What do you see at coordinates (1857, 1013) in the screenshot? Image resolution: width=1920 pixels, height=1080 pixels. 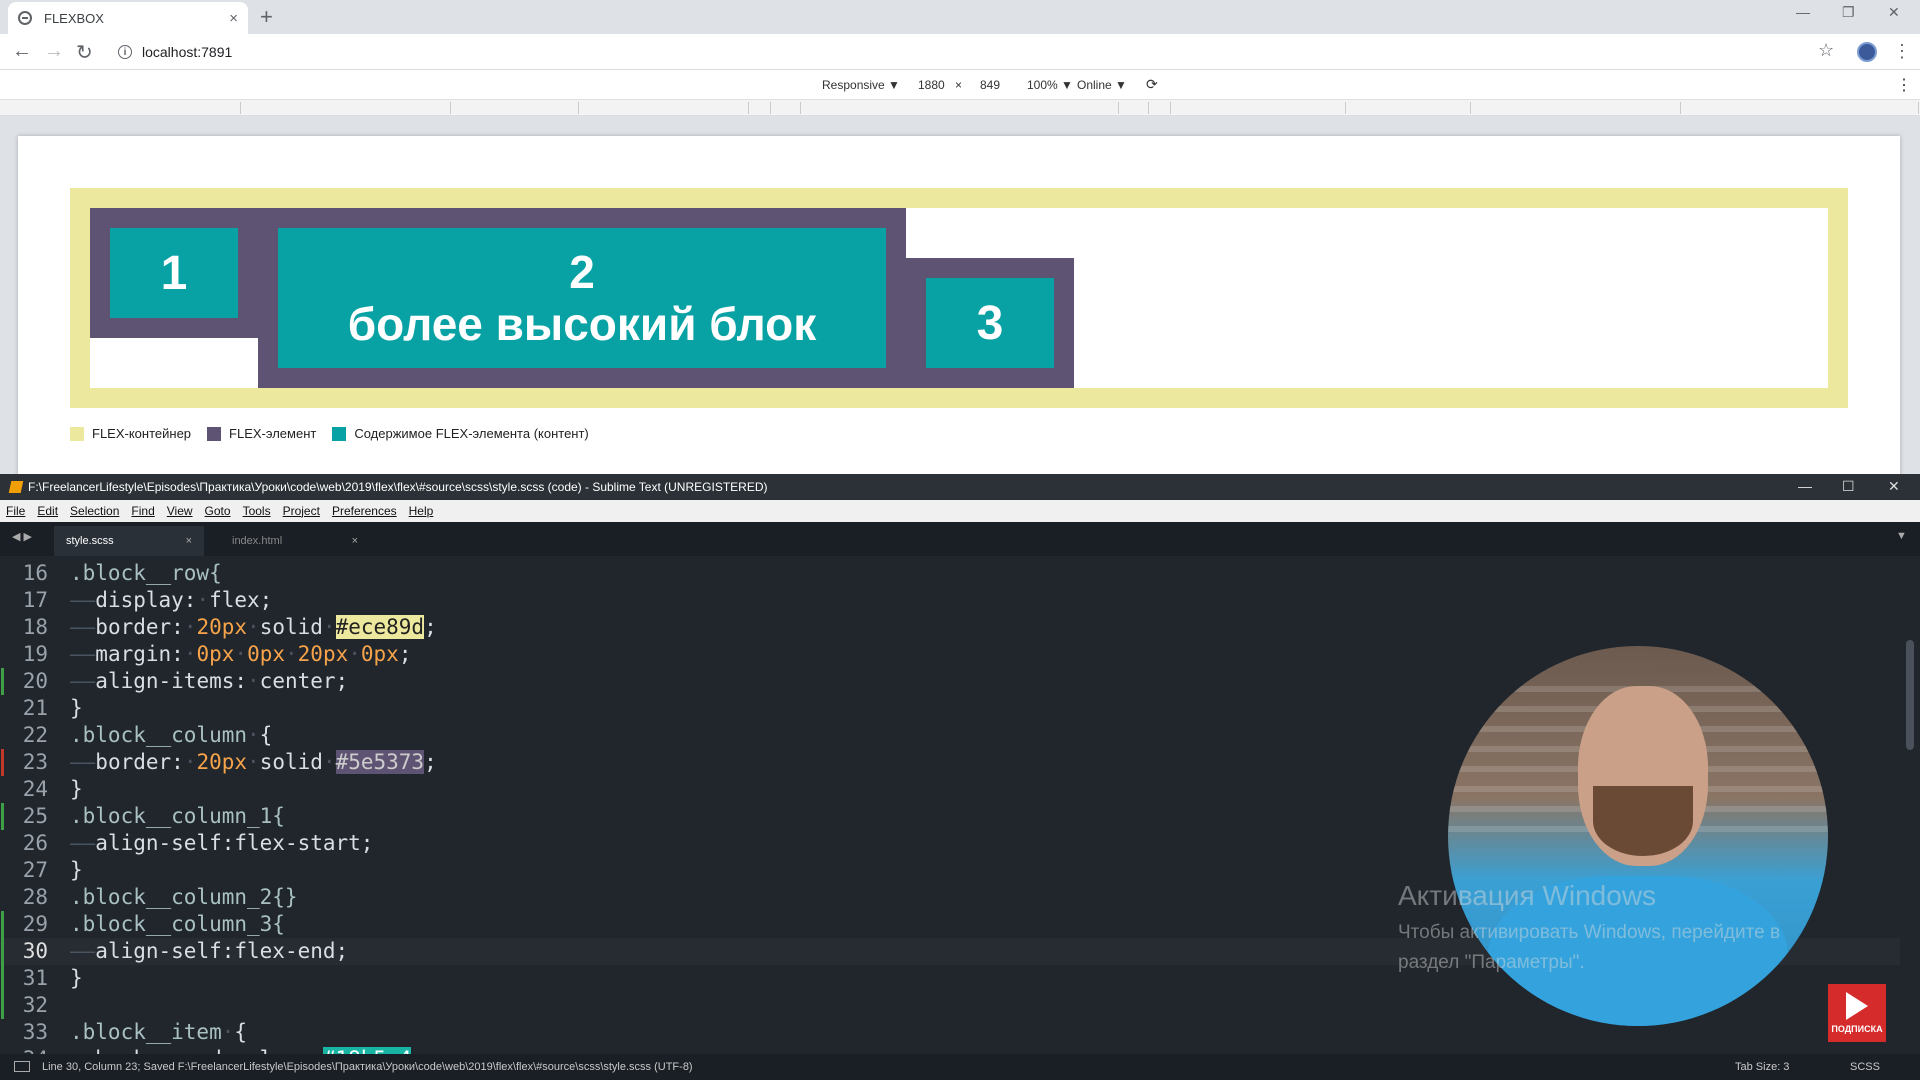 I see `subscribe-button: ПОДПИСКА` at bounding box center [1857, 1013].